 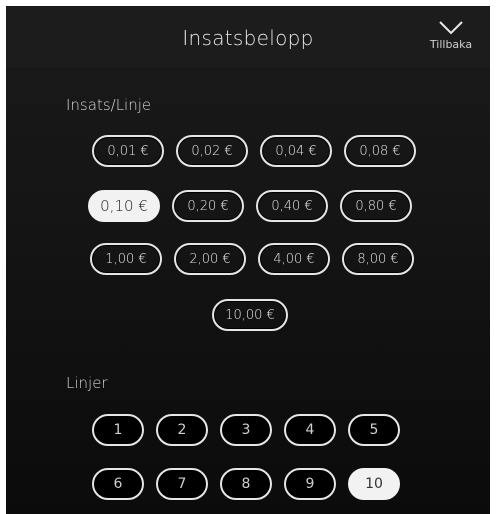 I want to click on bet-option: 0,08 €, so click(x=380, y=151).